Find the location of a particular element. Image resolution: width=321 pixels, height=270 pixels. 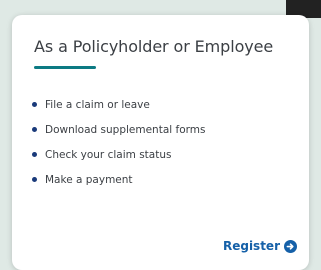

list-item-label: Make a payment is located at coordinates (89, 179).